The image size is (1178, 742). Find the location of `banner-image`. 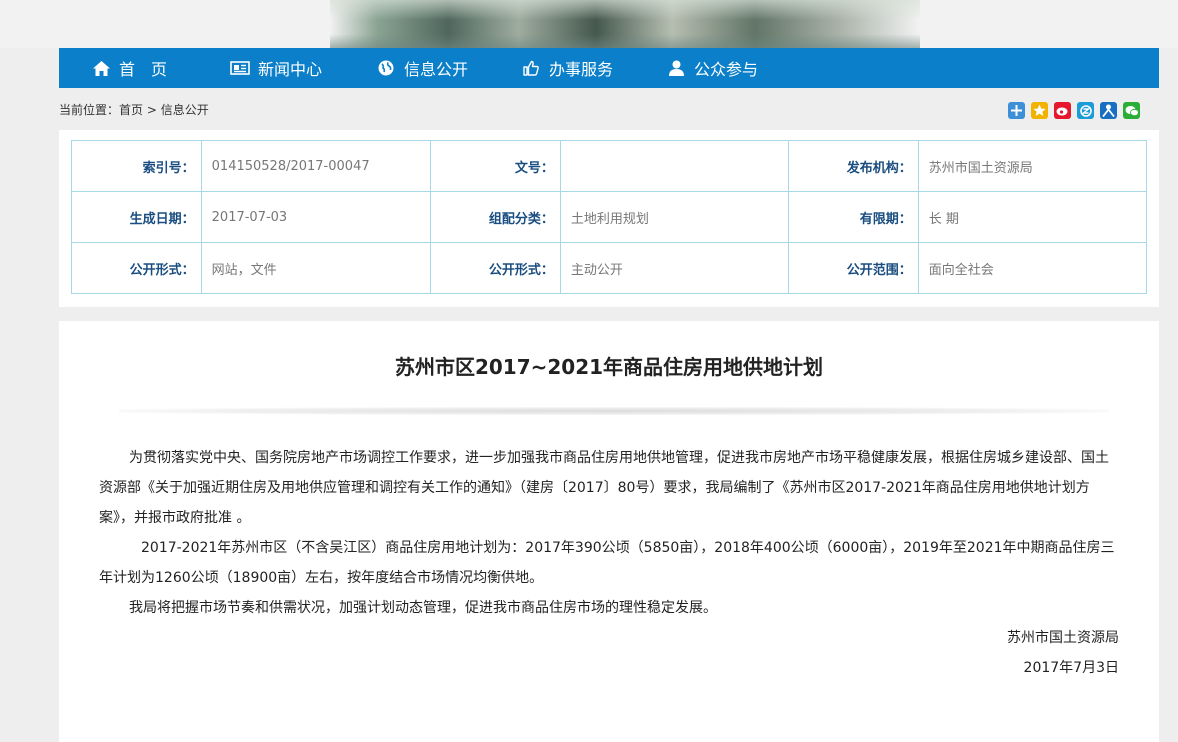

banner-image is located at coordinates (625, 24).